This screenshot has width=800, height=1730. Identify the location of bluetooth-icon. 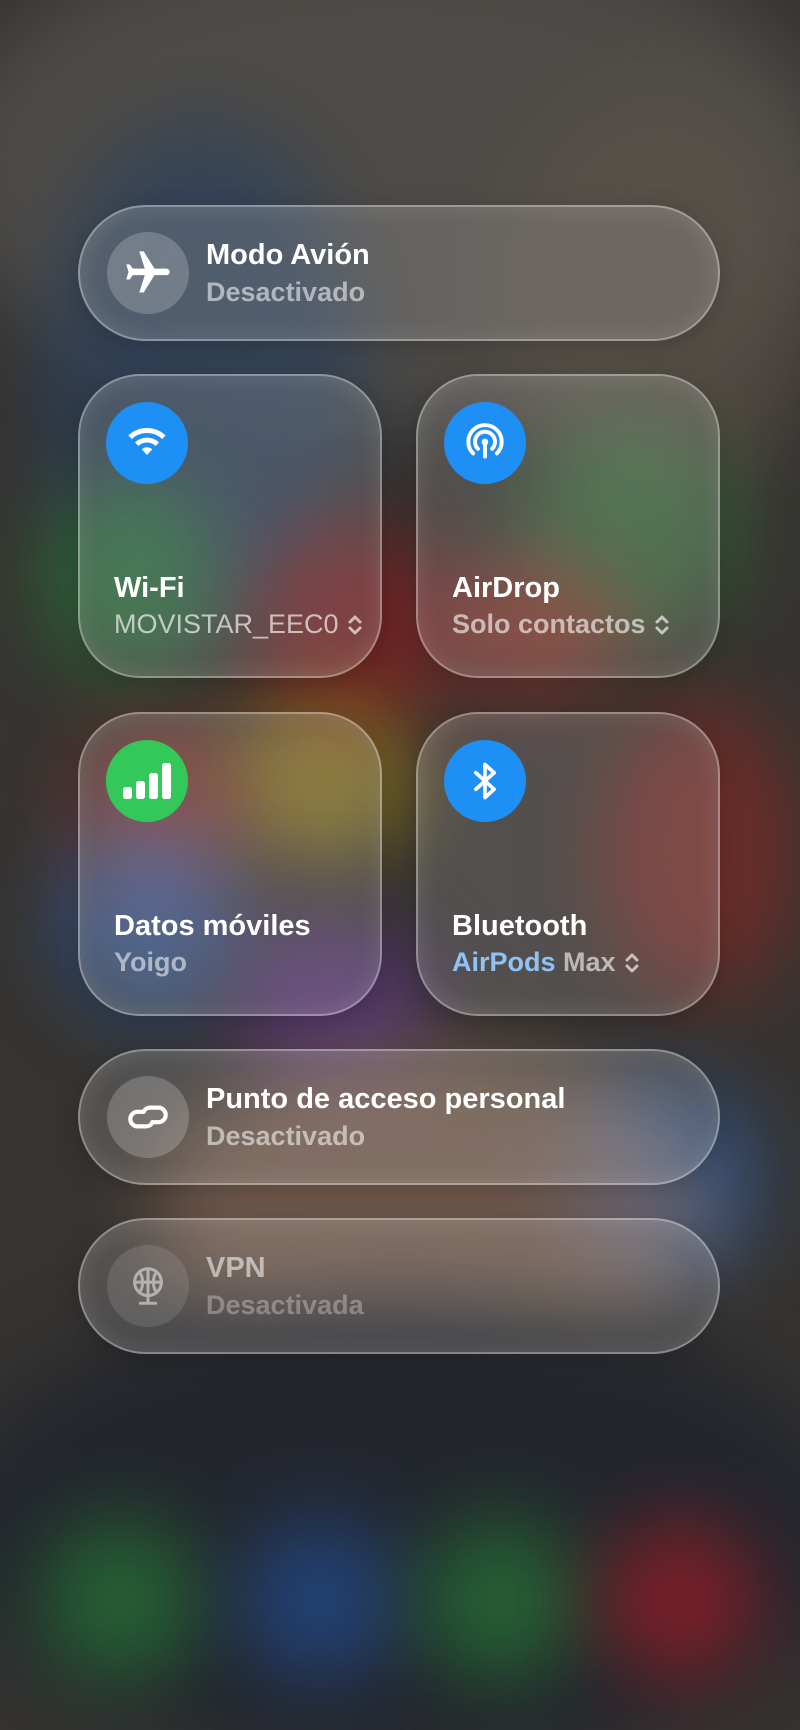
(485, 781).